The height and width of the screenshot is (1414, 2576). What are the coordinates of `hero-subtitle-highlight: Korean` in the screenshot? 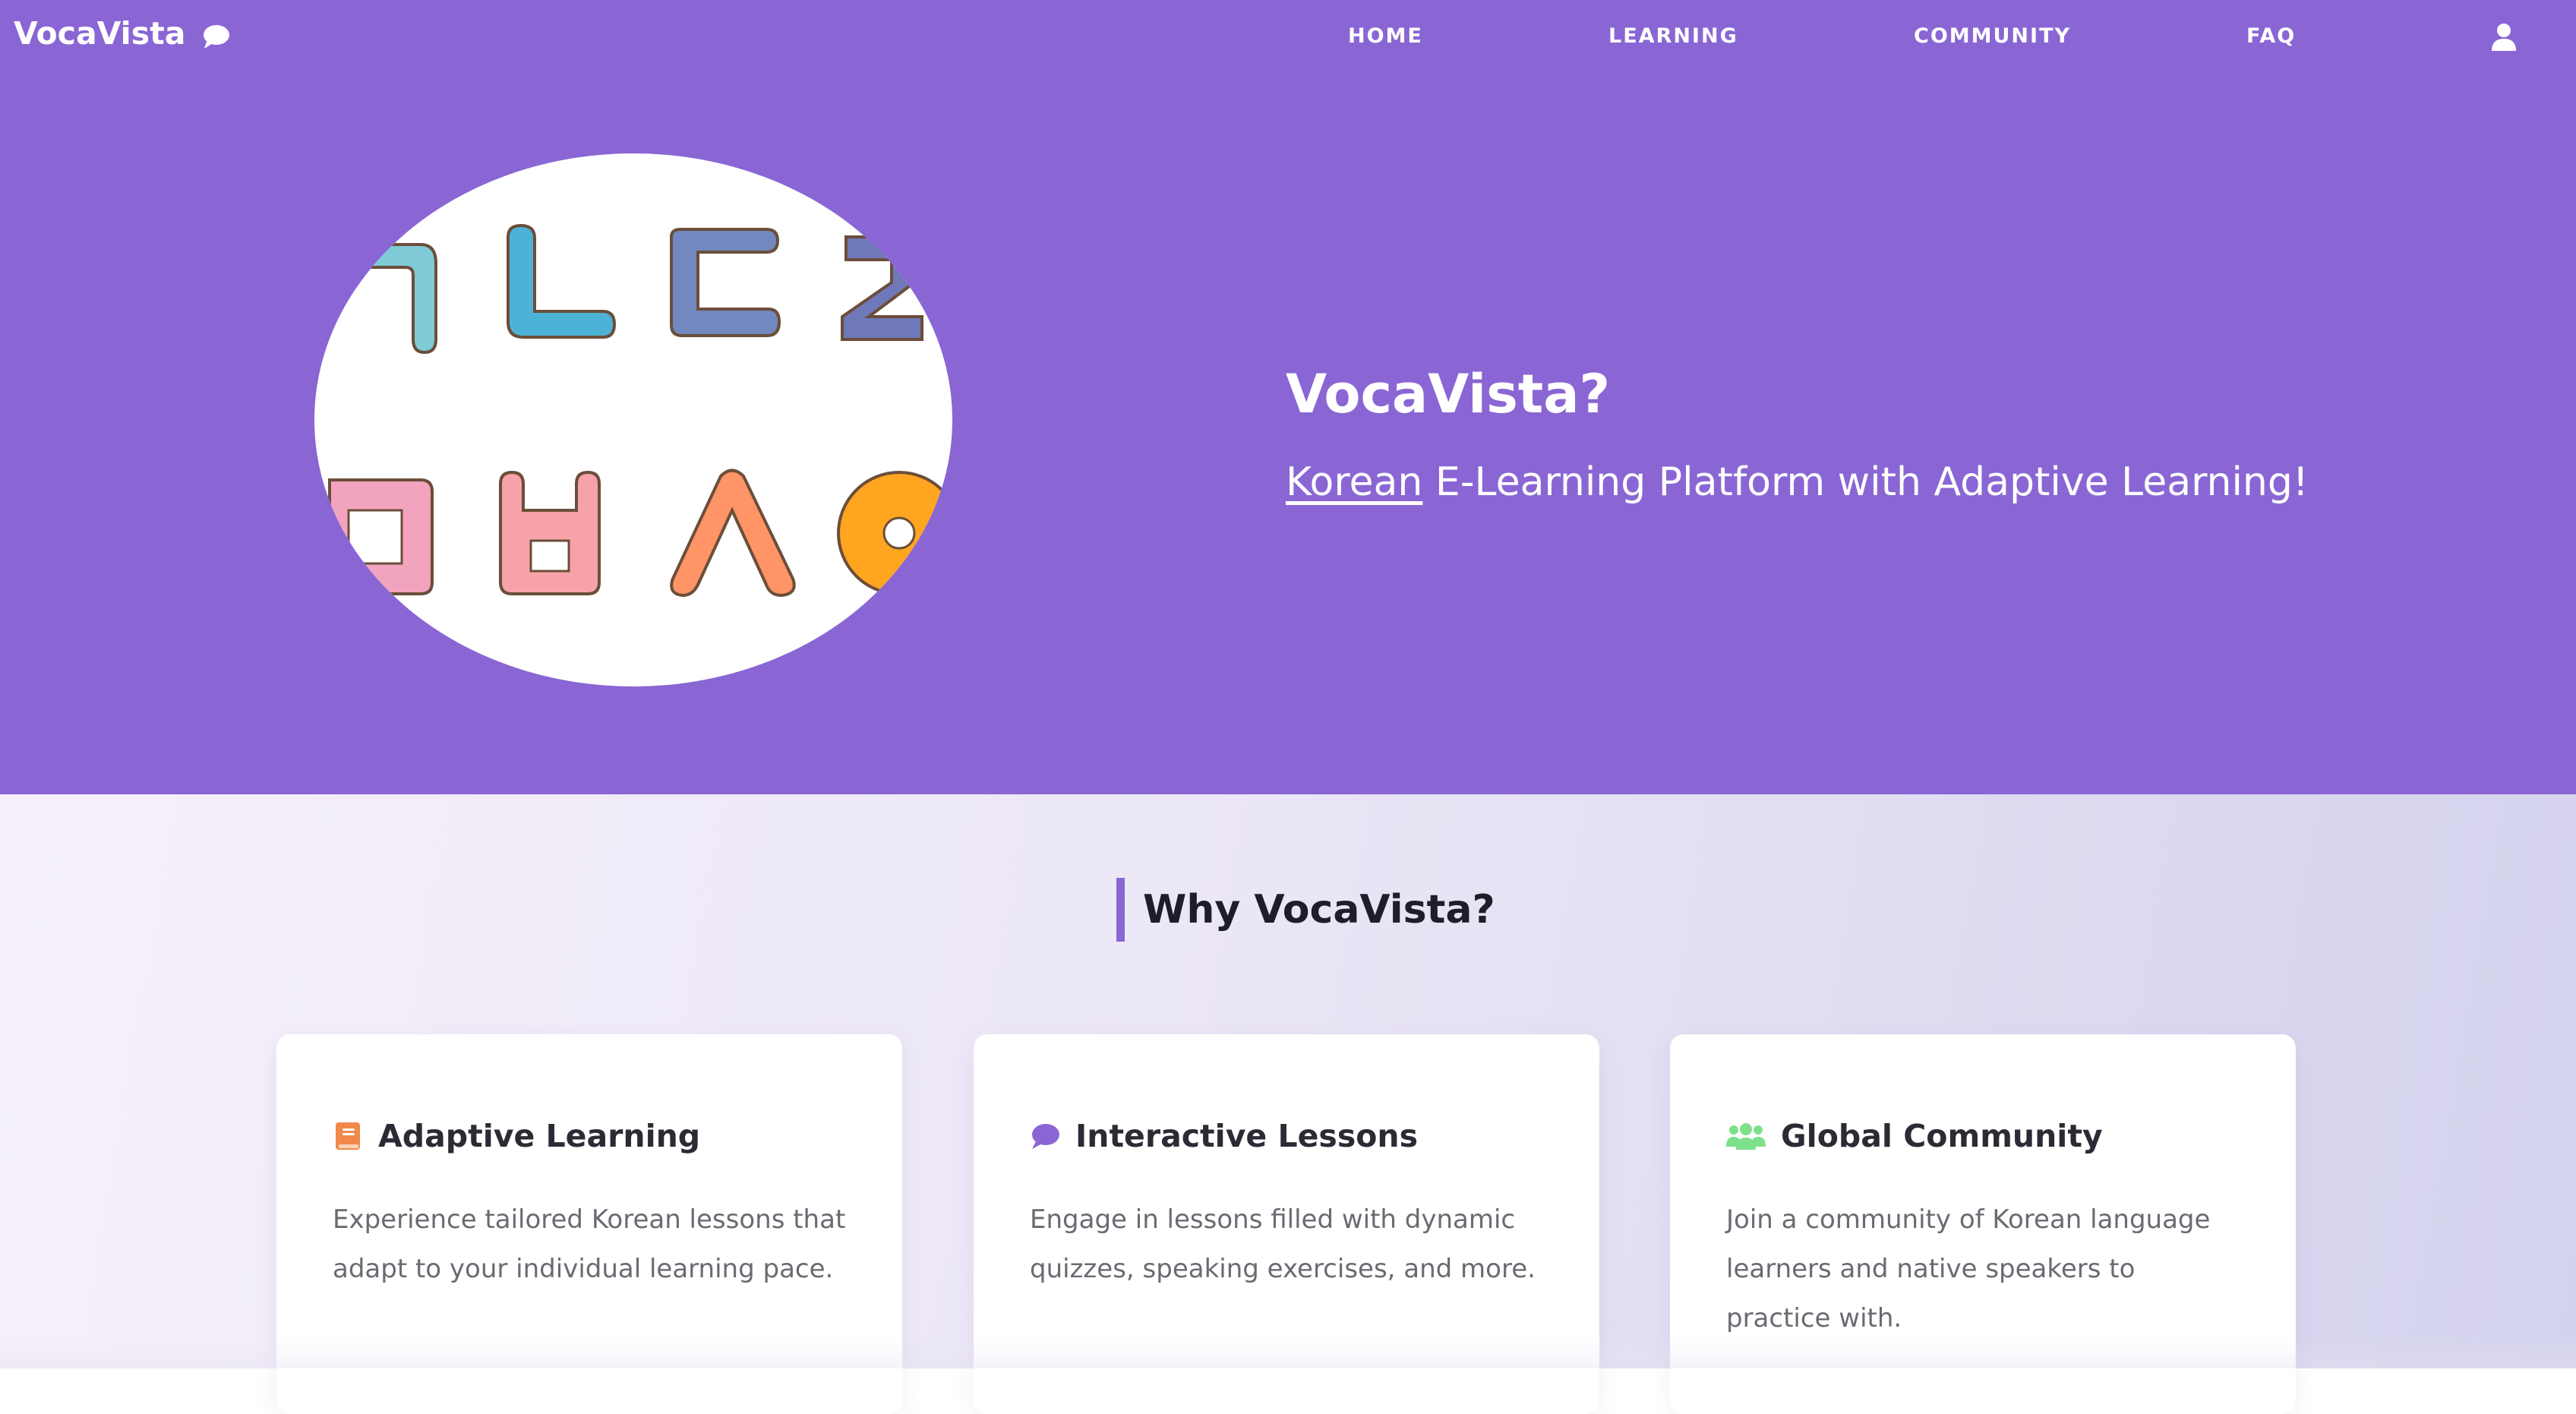 It's located at (1354, 482).